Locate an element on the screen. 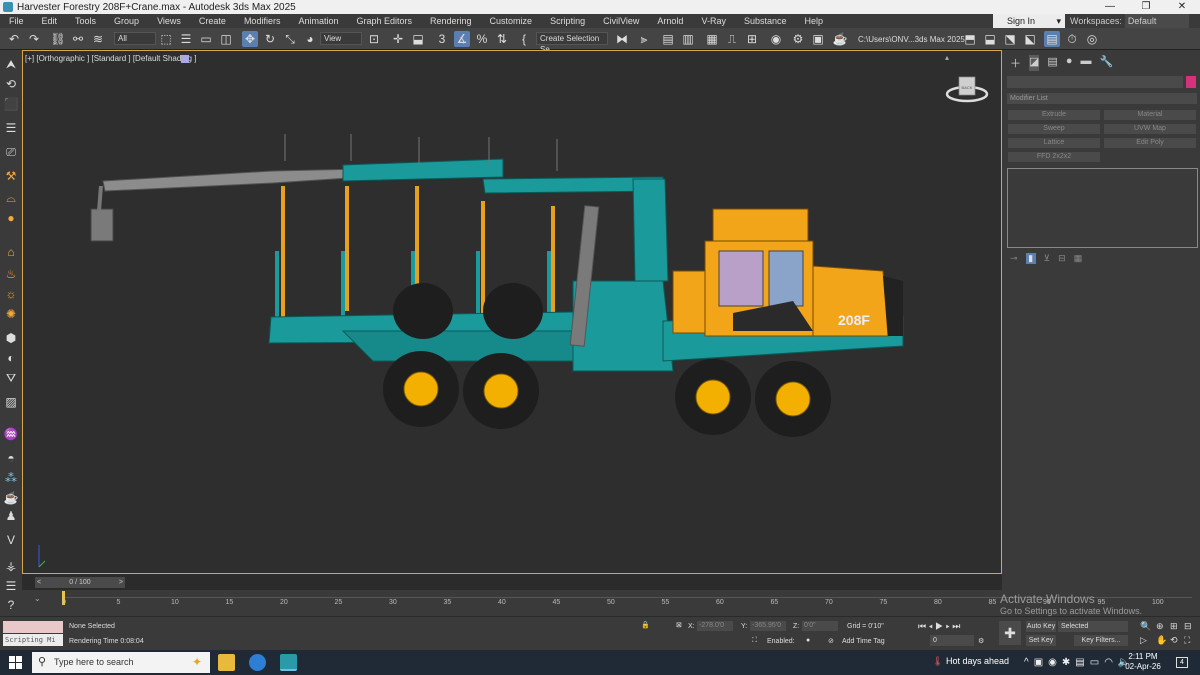  modify-tab-icon: ◪ is located at coordinates (1034, 63).